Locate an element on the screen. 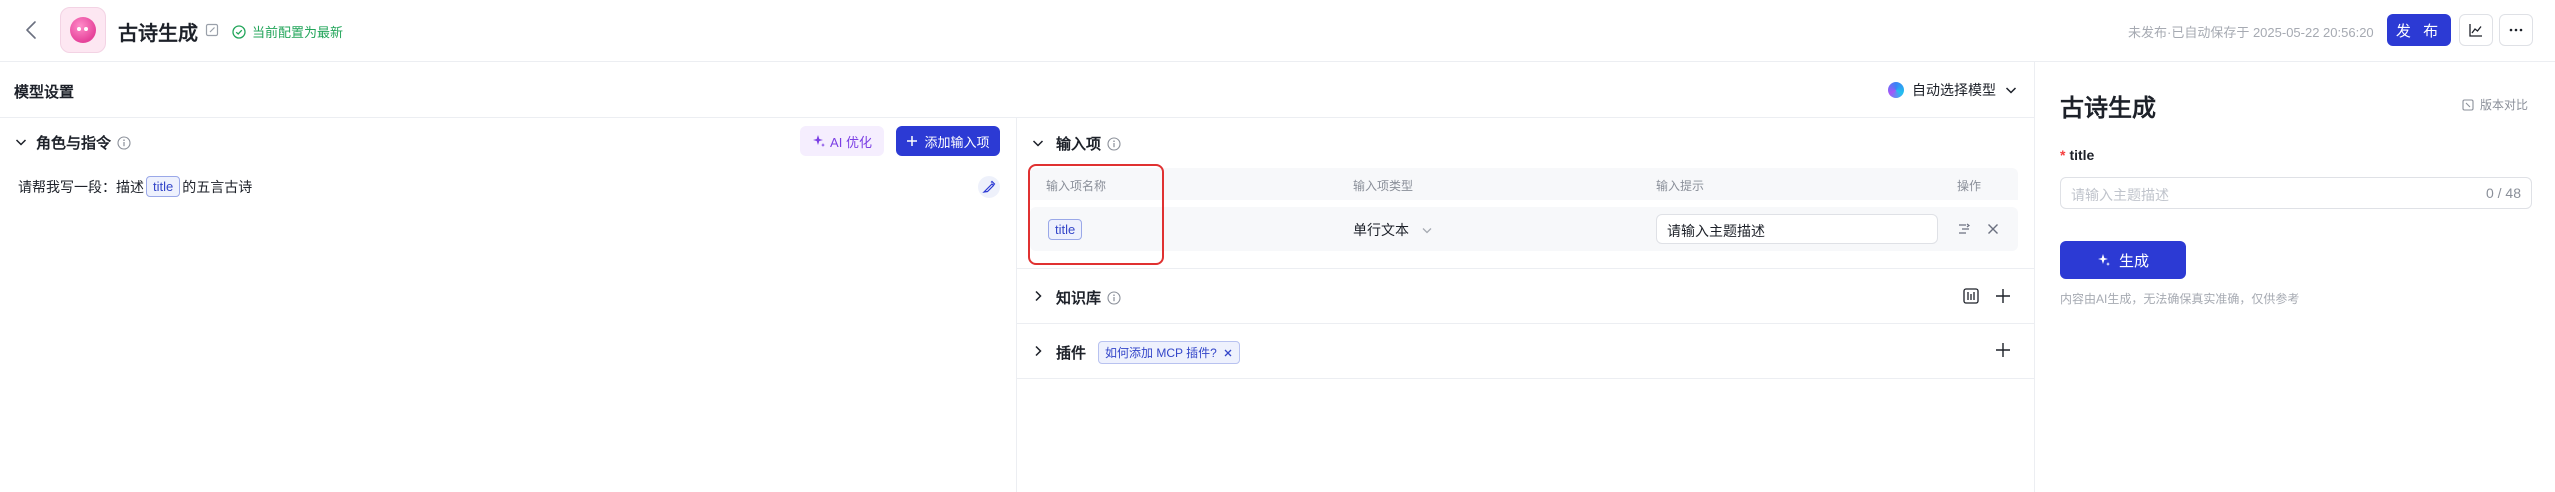 Image resolution: width=2555 pixels, height=492 pixels. pen-sparkle-icon is located at coordinates (989, 186).